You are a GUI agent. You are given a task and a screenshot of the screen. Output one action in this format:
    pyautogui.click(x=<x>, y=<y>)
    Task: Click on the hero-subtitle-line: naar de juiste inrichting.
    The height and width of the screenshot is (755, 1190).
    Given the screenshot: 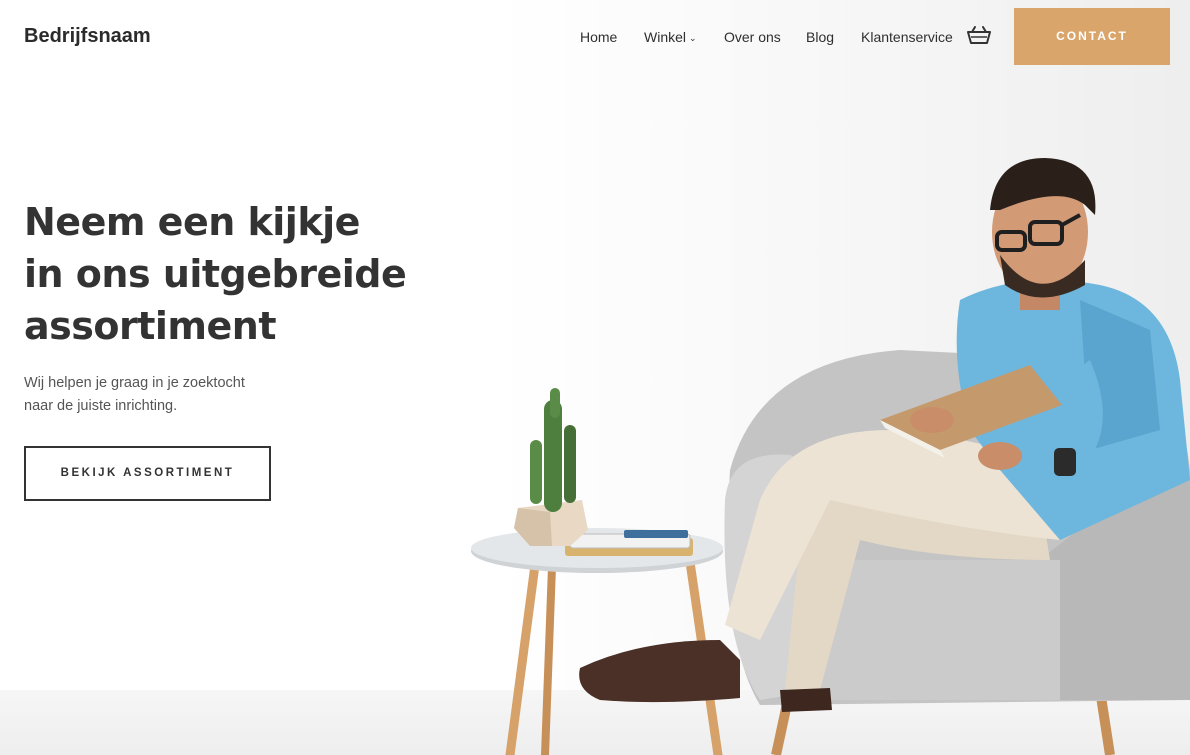 What is the action you would take?
    pyautogui.click(x=101, y=406)
    